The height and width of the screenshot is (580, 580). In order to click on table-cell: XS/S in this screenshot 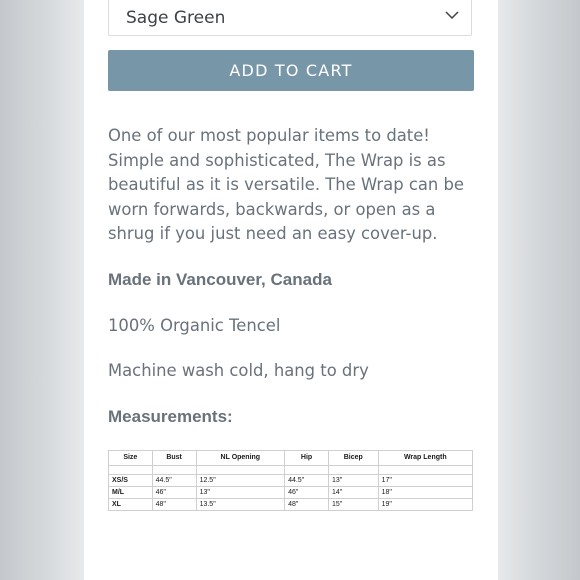, I will do `click(130, 480)`.